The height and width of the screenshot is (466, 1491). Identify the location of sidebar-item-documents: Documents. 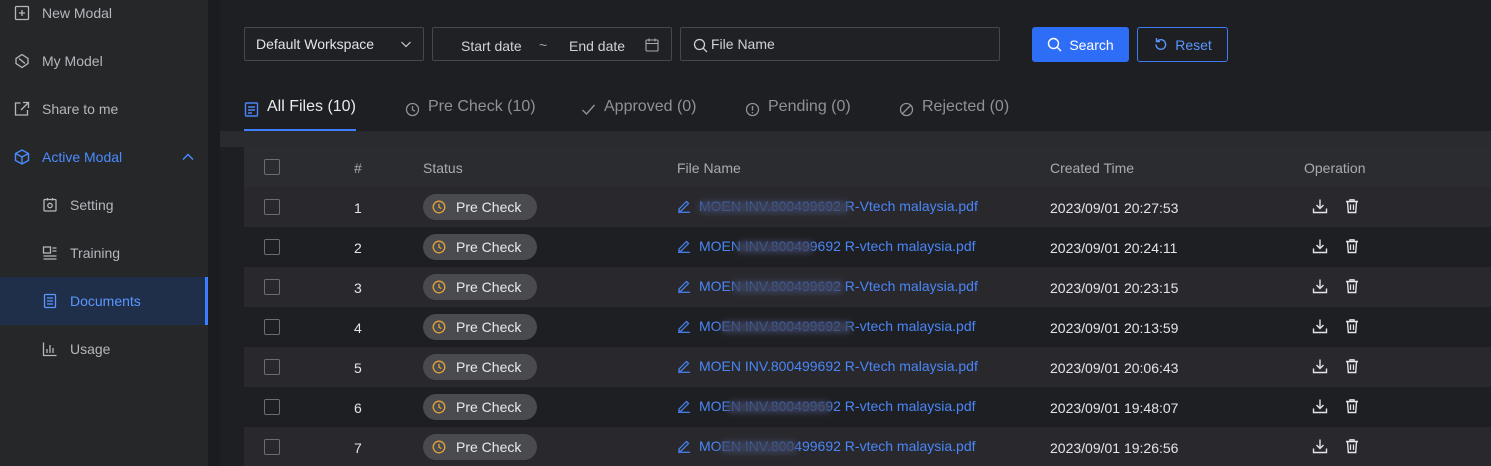
(104, 301).